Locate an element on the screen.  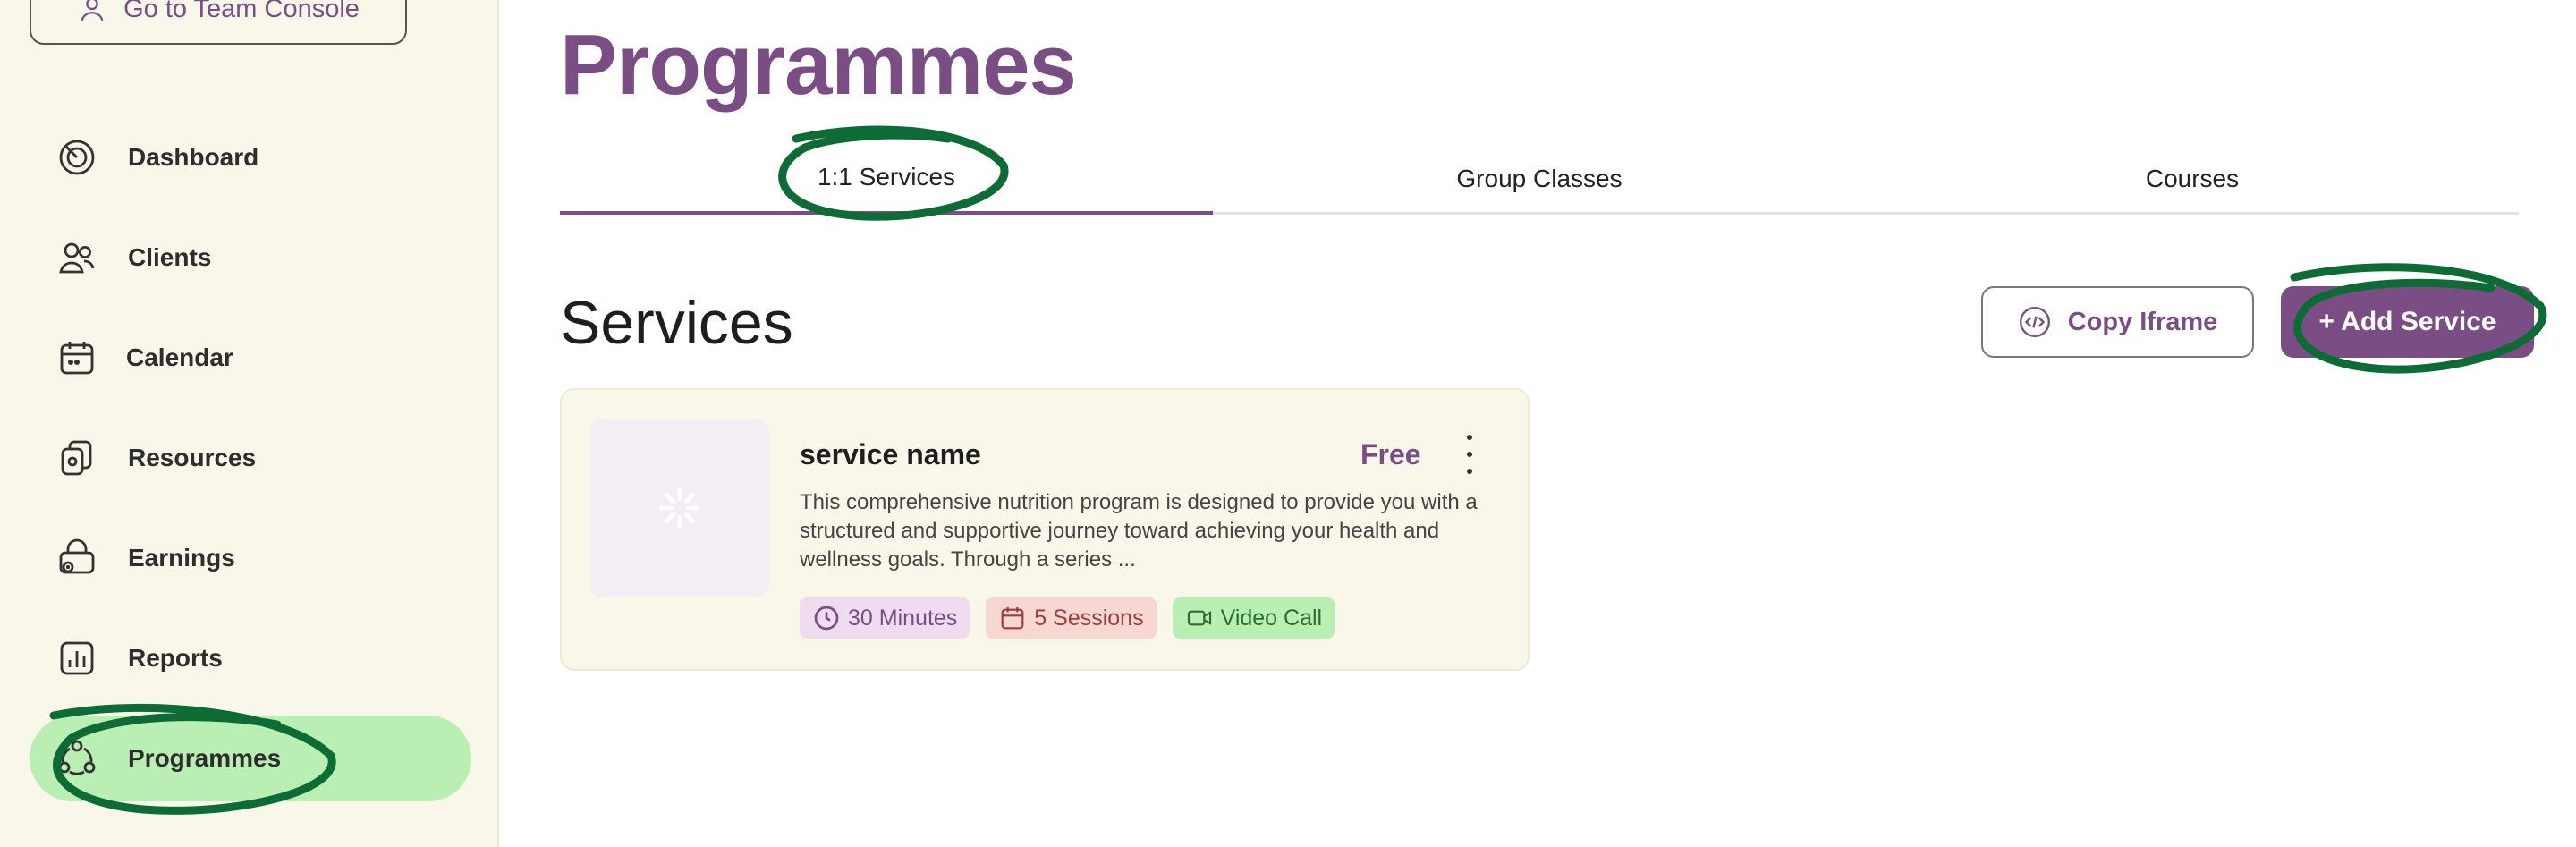
sessions-badge: 5 Sessions is located at coordinates (1071, 618).